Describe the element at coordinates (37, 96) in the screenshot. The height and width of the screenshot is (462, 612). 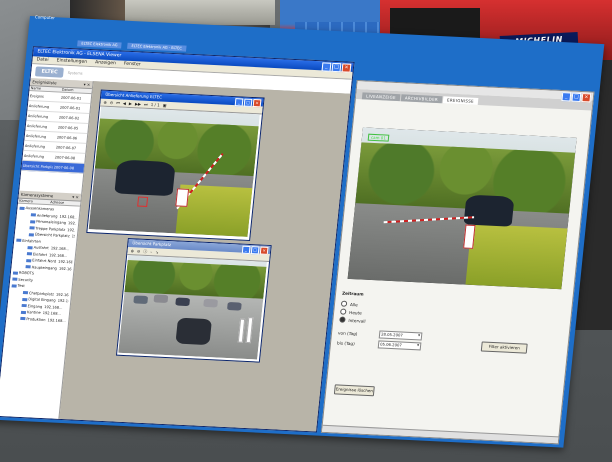
I see `event-name: Ereignis` at that location.